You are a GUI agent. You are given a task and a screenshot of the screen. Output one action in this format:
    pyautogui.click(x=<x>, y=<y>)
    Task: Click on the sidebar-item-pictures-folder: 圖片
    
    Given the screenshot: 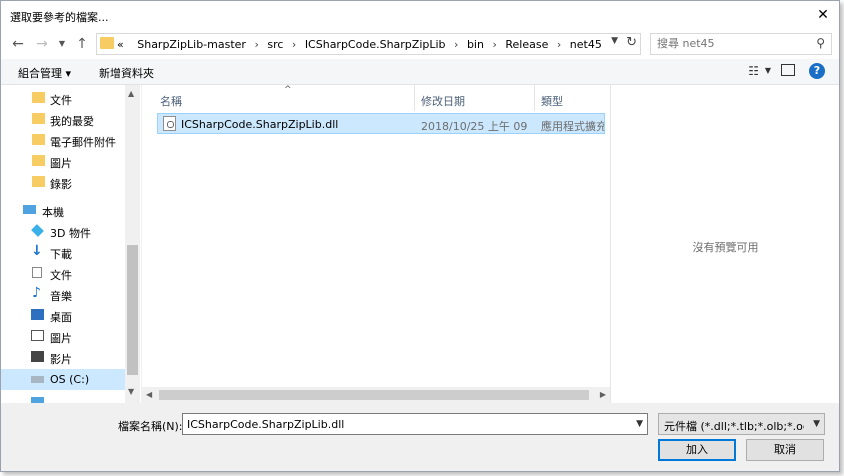 What is the action you would take?
    pyautogui.click(x=63, y=161)
    